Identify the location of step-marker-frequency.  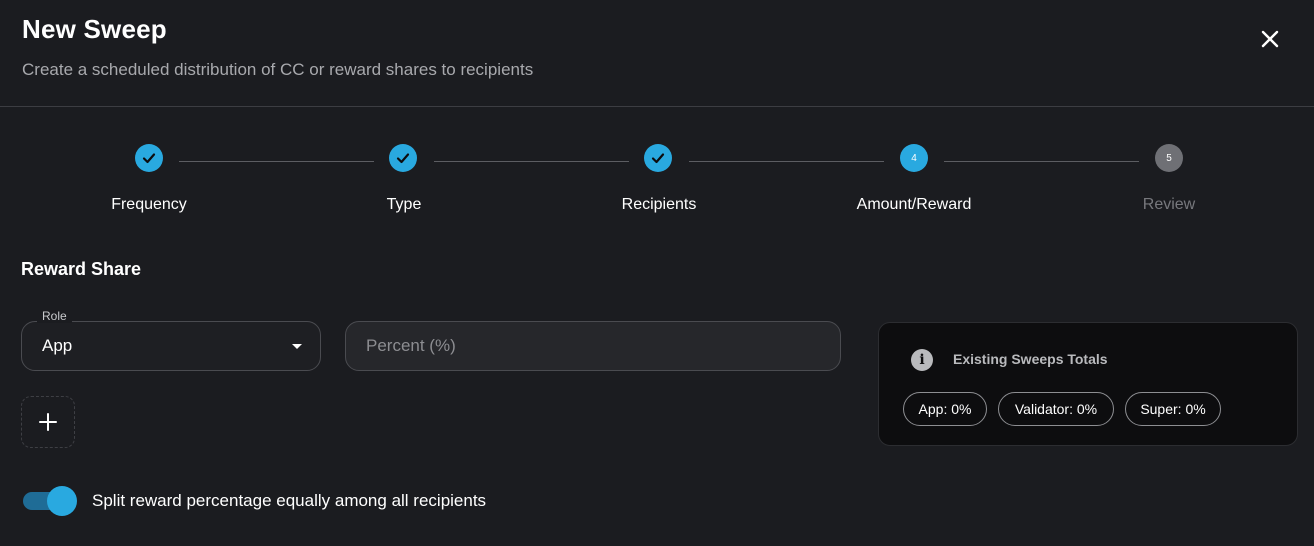
(149, 158).